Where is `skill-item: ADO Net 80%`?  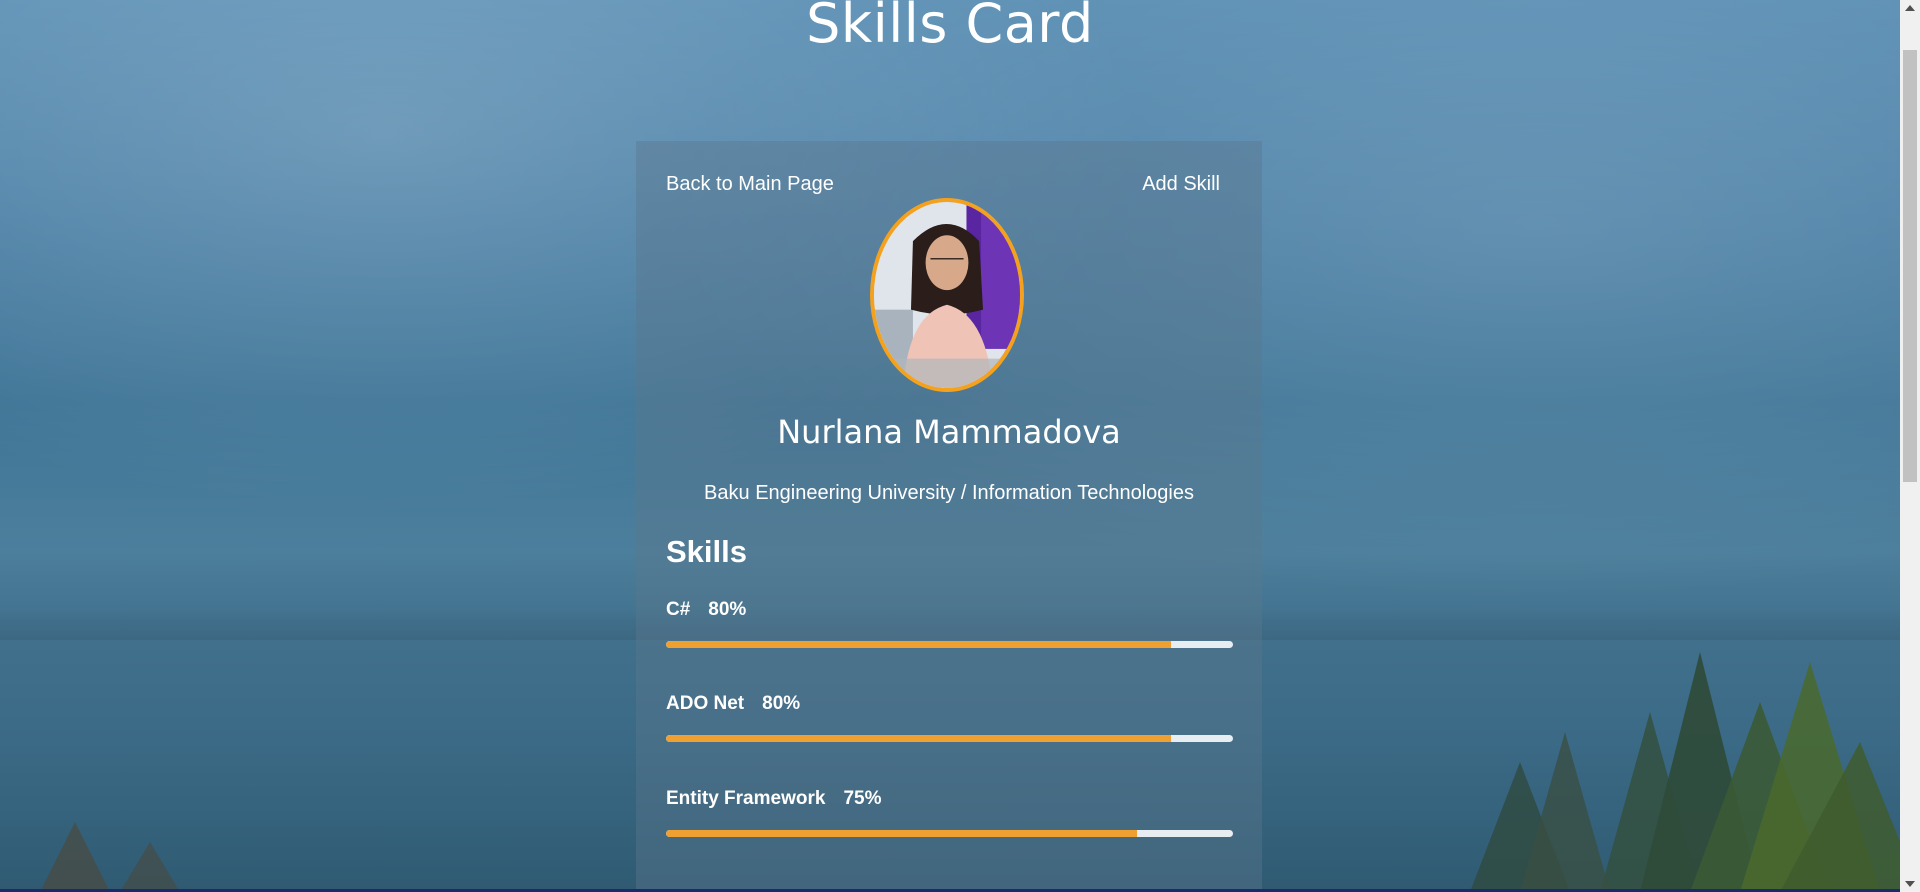
skill-item: ADO Net 80% is located at coordinates (949, 717).